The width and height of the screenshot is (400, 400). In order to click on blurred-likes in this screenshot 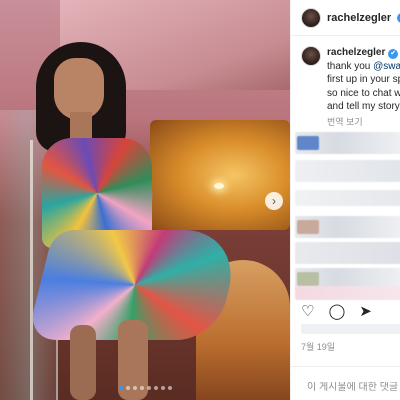, I will do `click(350, 329)`.